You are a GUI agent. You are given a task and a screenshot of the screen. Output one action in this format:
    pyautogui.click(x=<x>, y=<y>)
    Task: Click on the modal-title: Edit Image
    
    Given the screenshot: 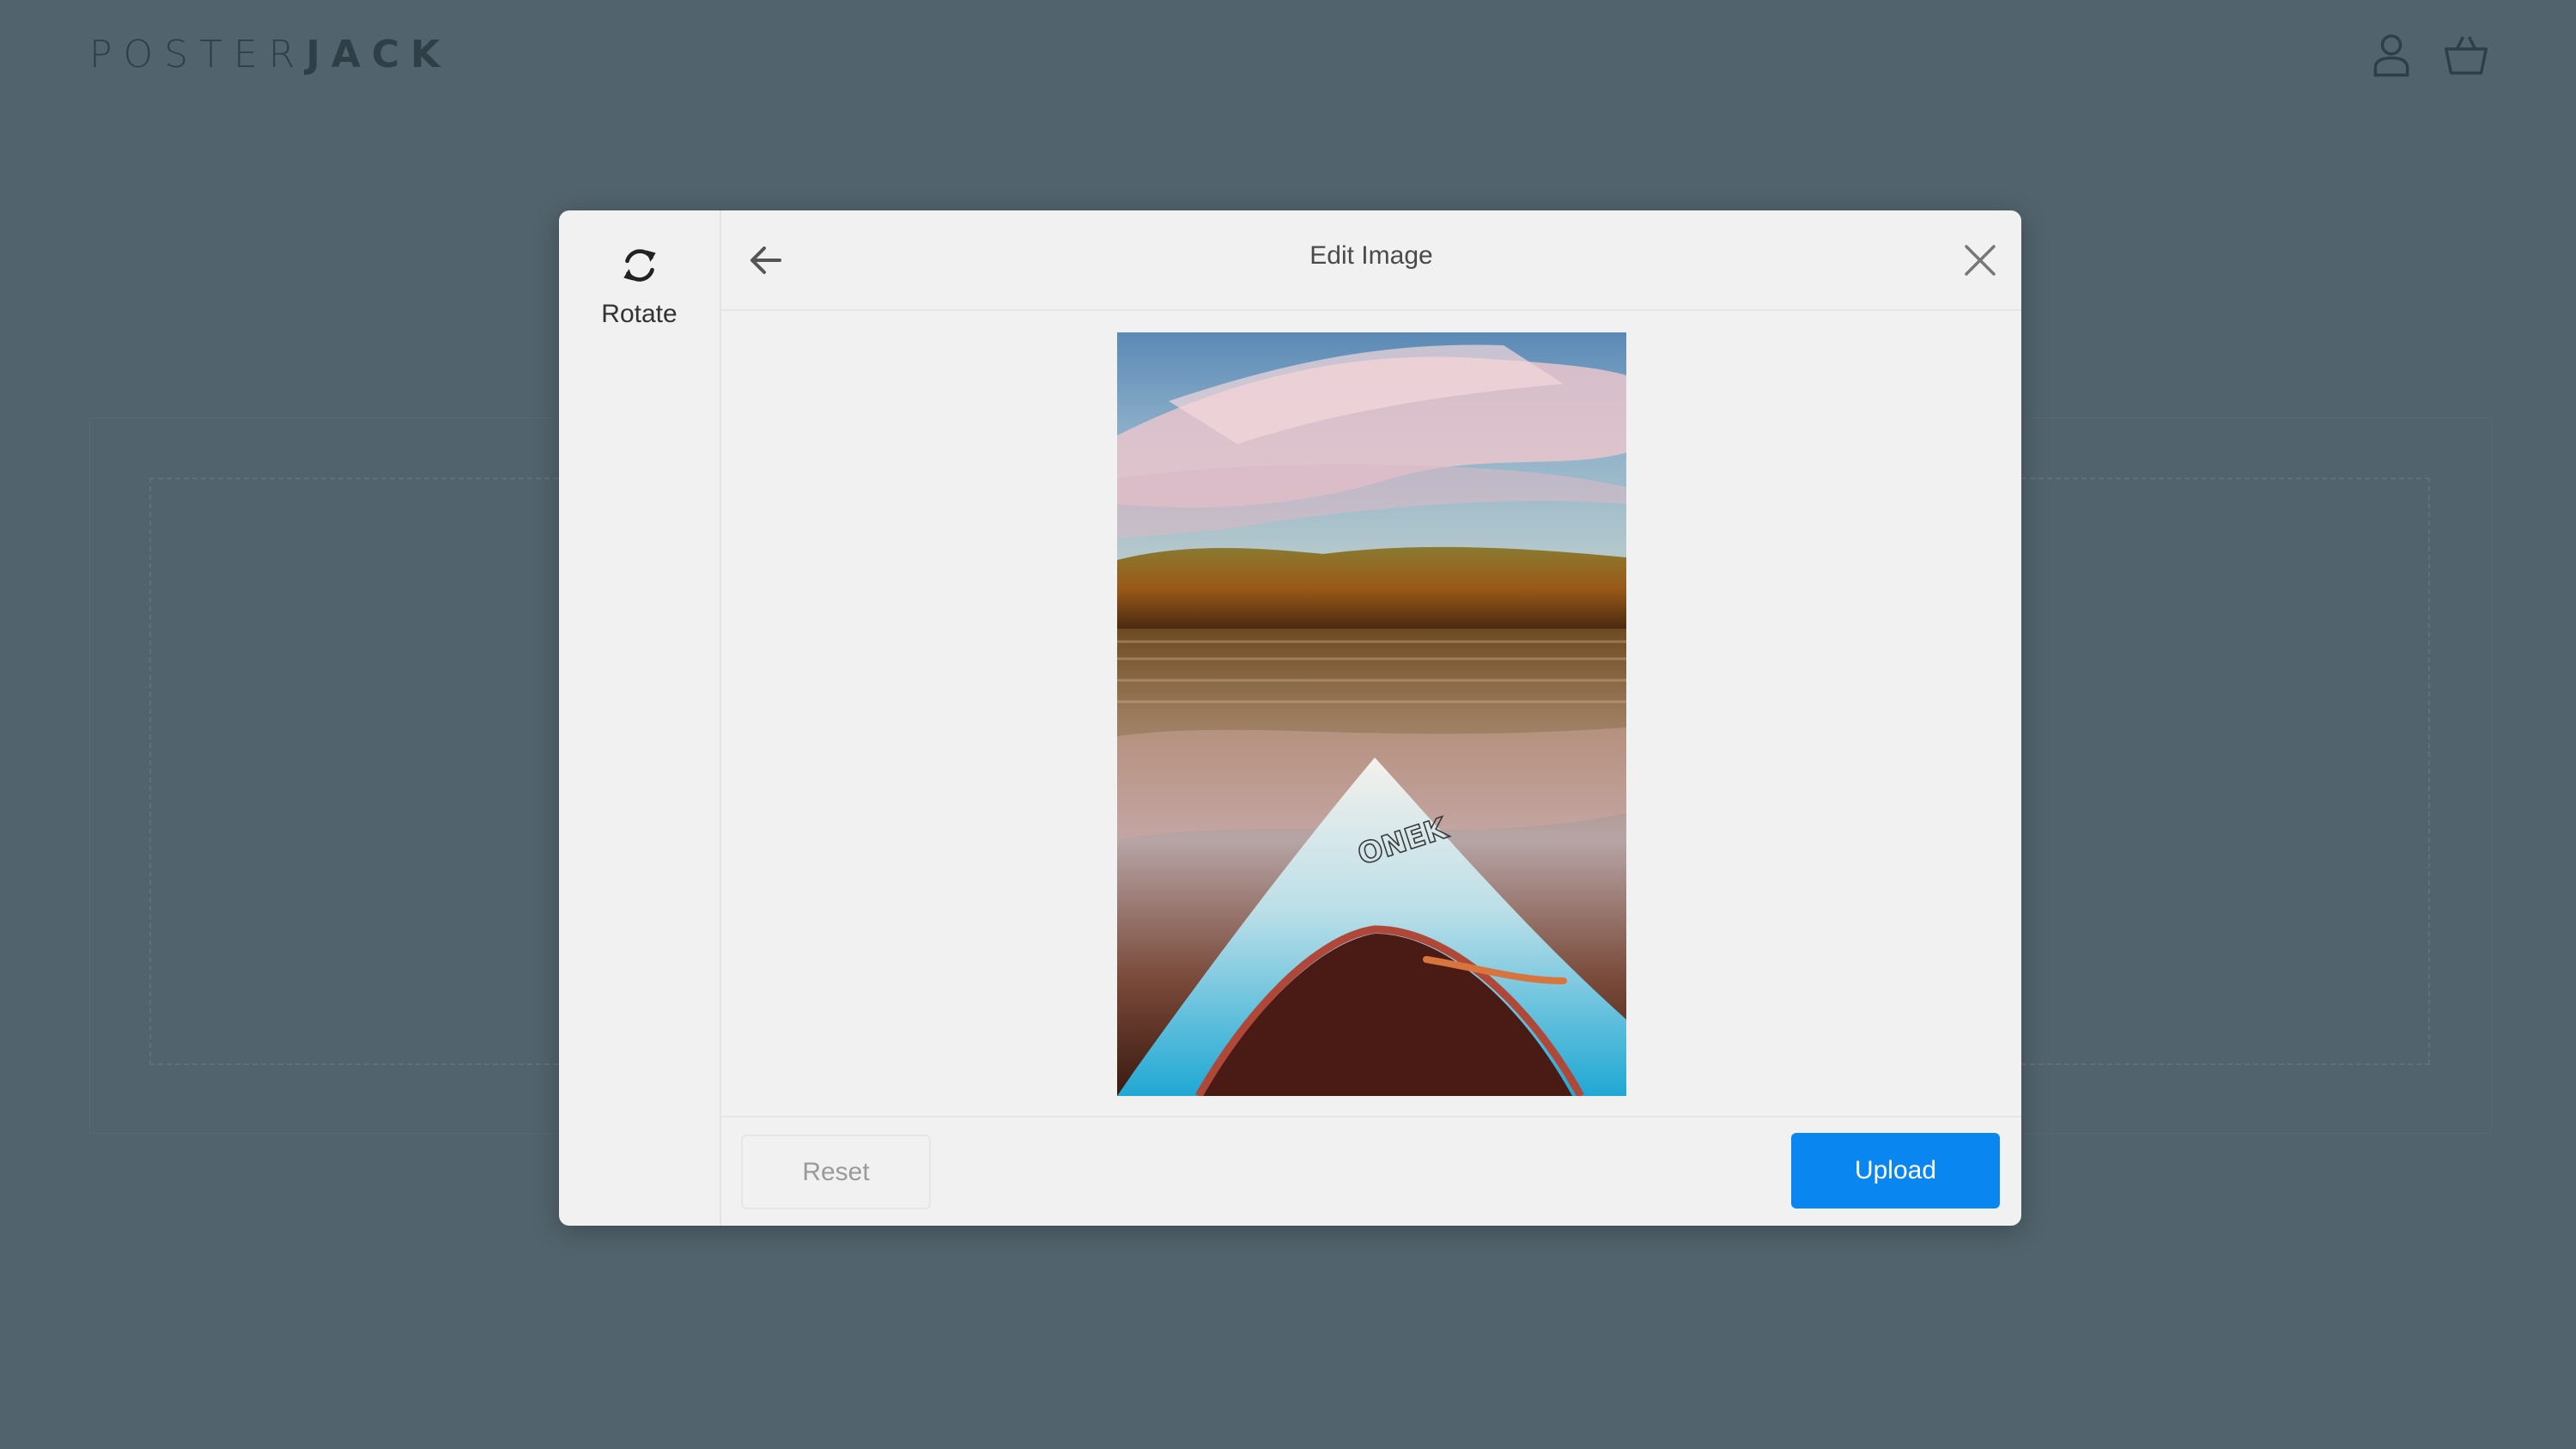 What is the action you would take?
    pyautogui.click(x=1371, y=256)
    